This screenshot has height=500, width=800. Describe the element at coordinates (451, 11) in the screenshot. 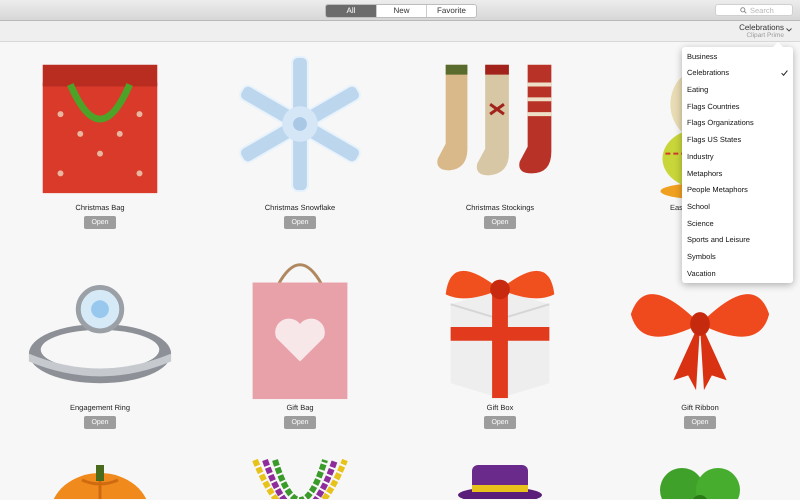

I see `filter-tab: Favorite` at that location.